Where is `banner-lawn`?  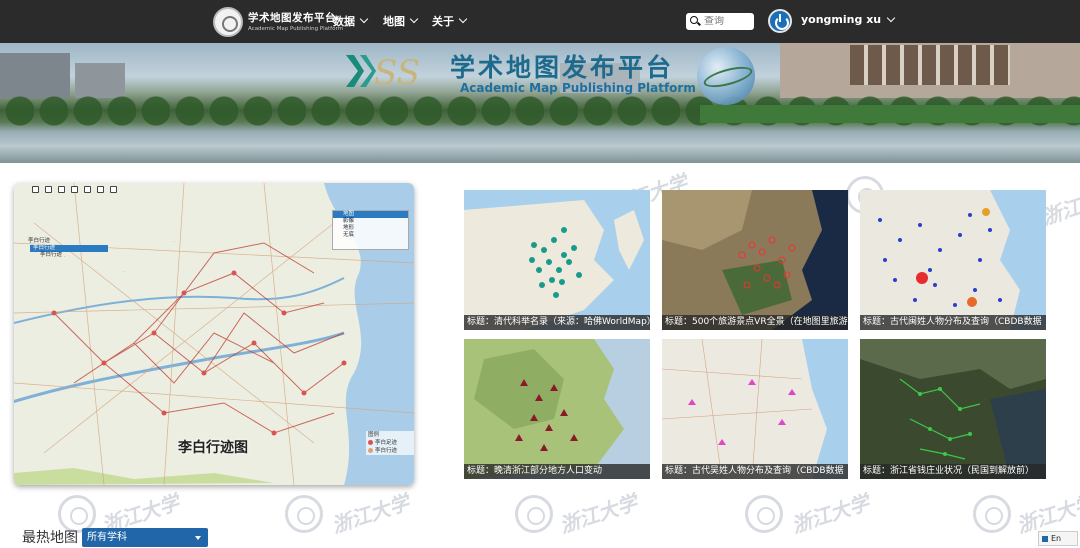
banner-lawn is located at coordinates (890, 114).